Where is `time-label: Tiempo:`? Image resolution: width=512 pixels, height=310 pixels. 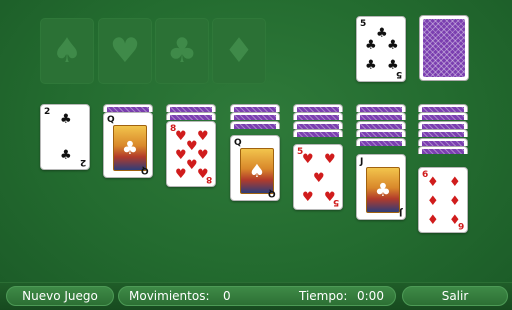 time-label: Tiempo: is located at coordinates (323, 296).